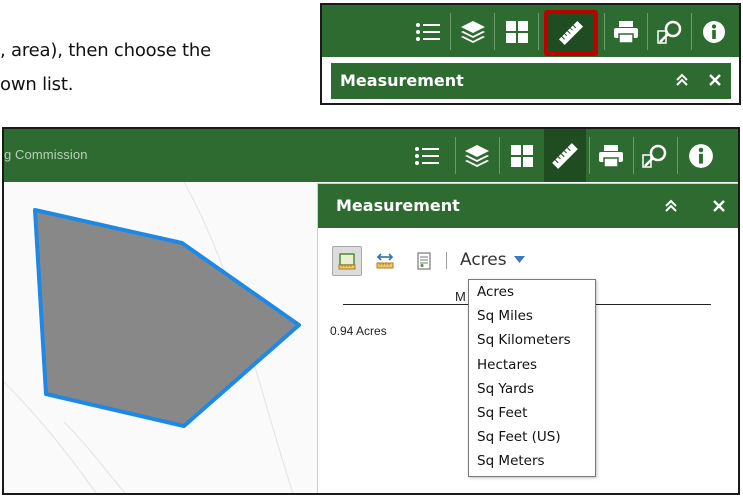  What do you see at coordinates (671, 206) in the screenshot?
I see `collapse-icon` at bounding box center [671, 206].